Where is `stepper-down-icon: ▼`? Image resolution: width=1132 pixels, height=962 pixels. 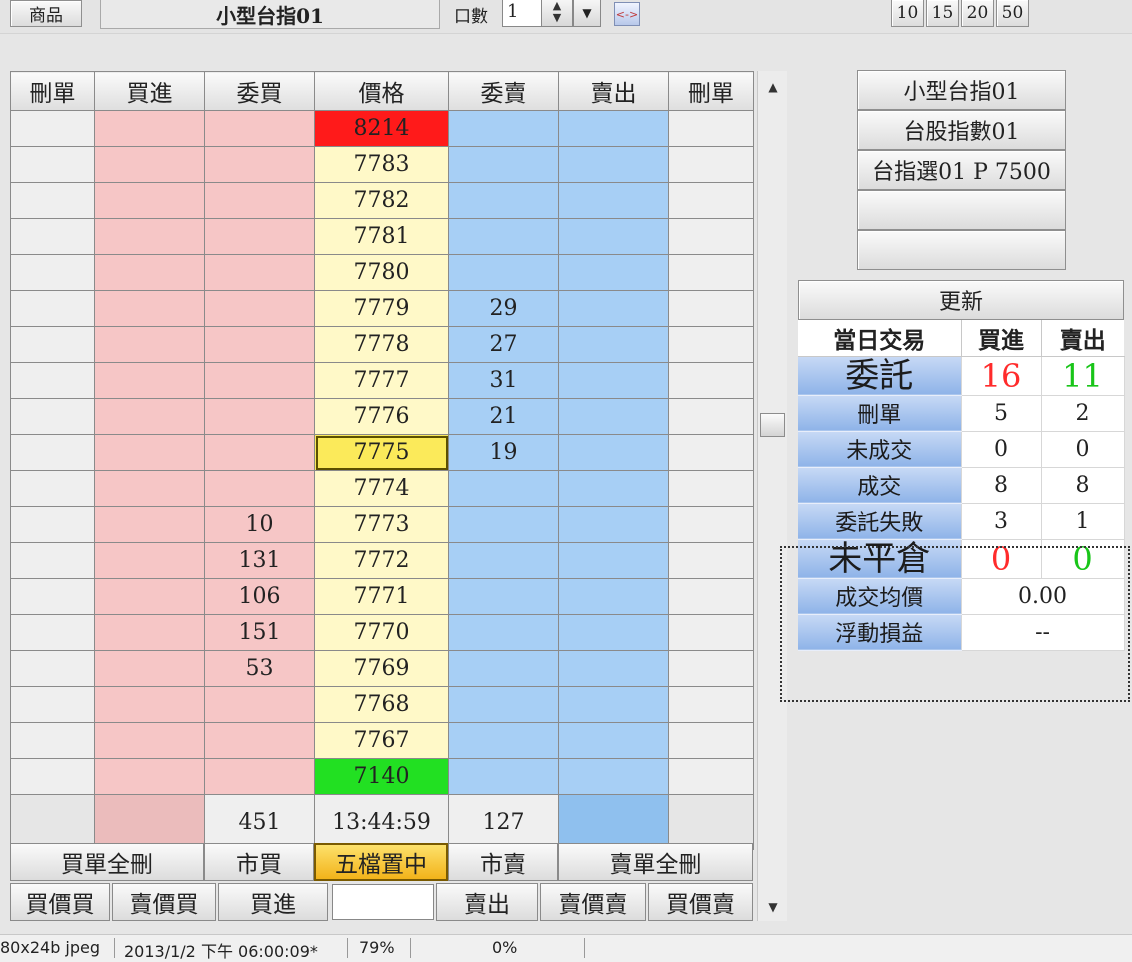 stepper-down-icon: ▼ is located at coordinates (557, 18).